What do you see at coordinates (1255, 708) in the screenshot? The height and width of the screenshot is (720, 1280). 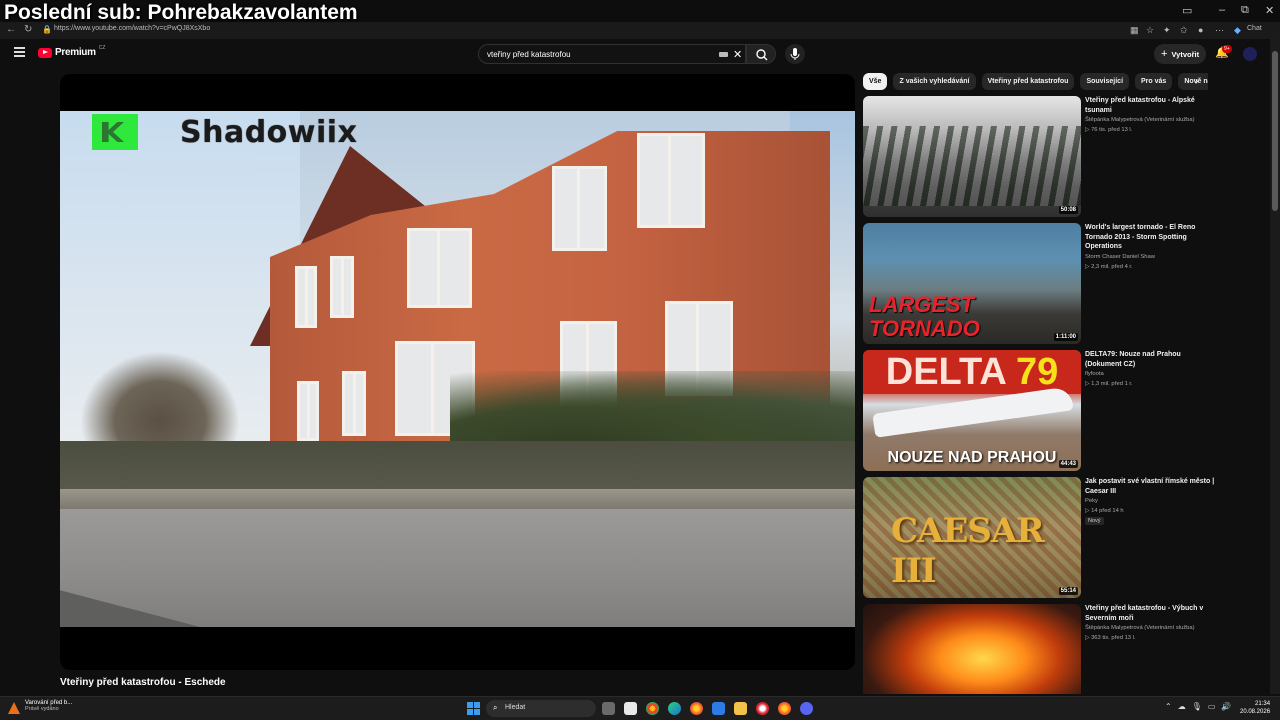 I see `clock: 21:34 20.08.2026` at bounding box center [1255, 708].